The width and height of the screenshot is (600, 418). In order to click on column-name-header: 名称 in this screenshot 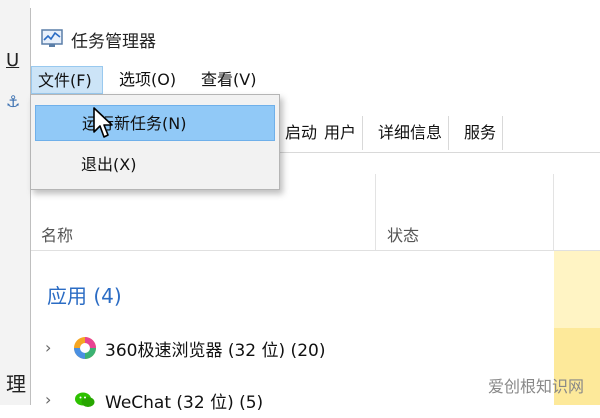, I will do `click(57, 234)`.